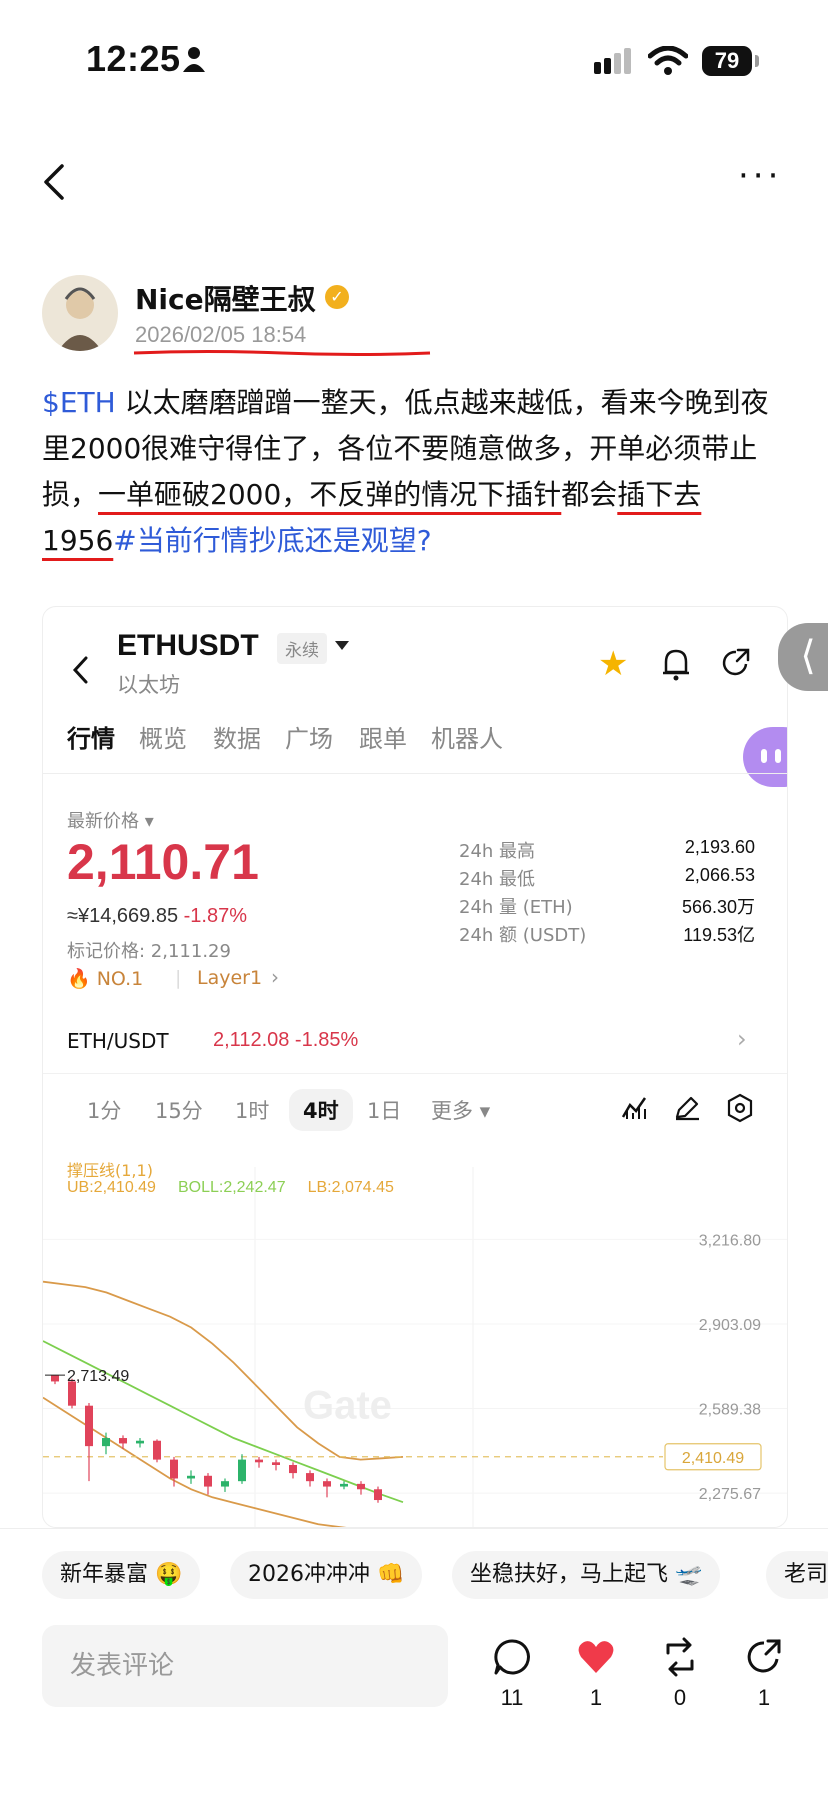 The width and height of the screenshot is (828, 1797). Describe the element at coordinates (680, 1697) in the screenshot. I see `repost-count: 0` at that location.